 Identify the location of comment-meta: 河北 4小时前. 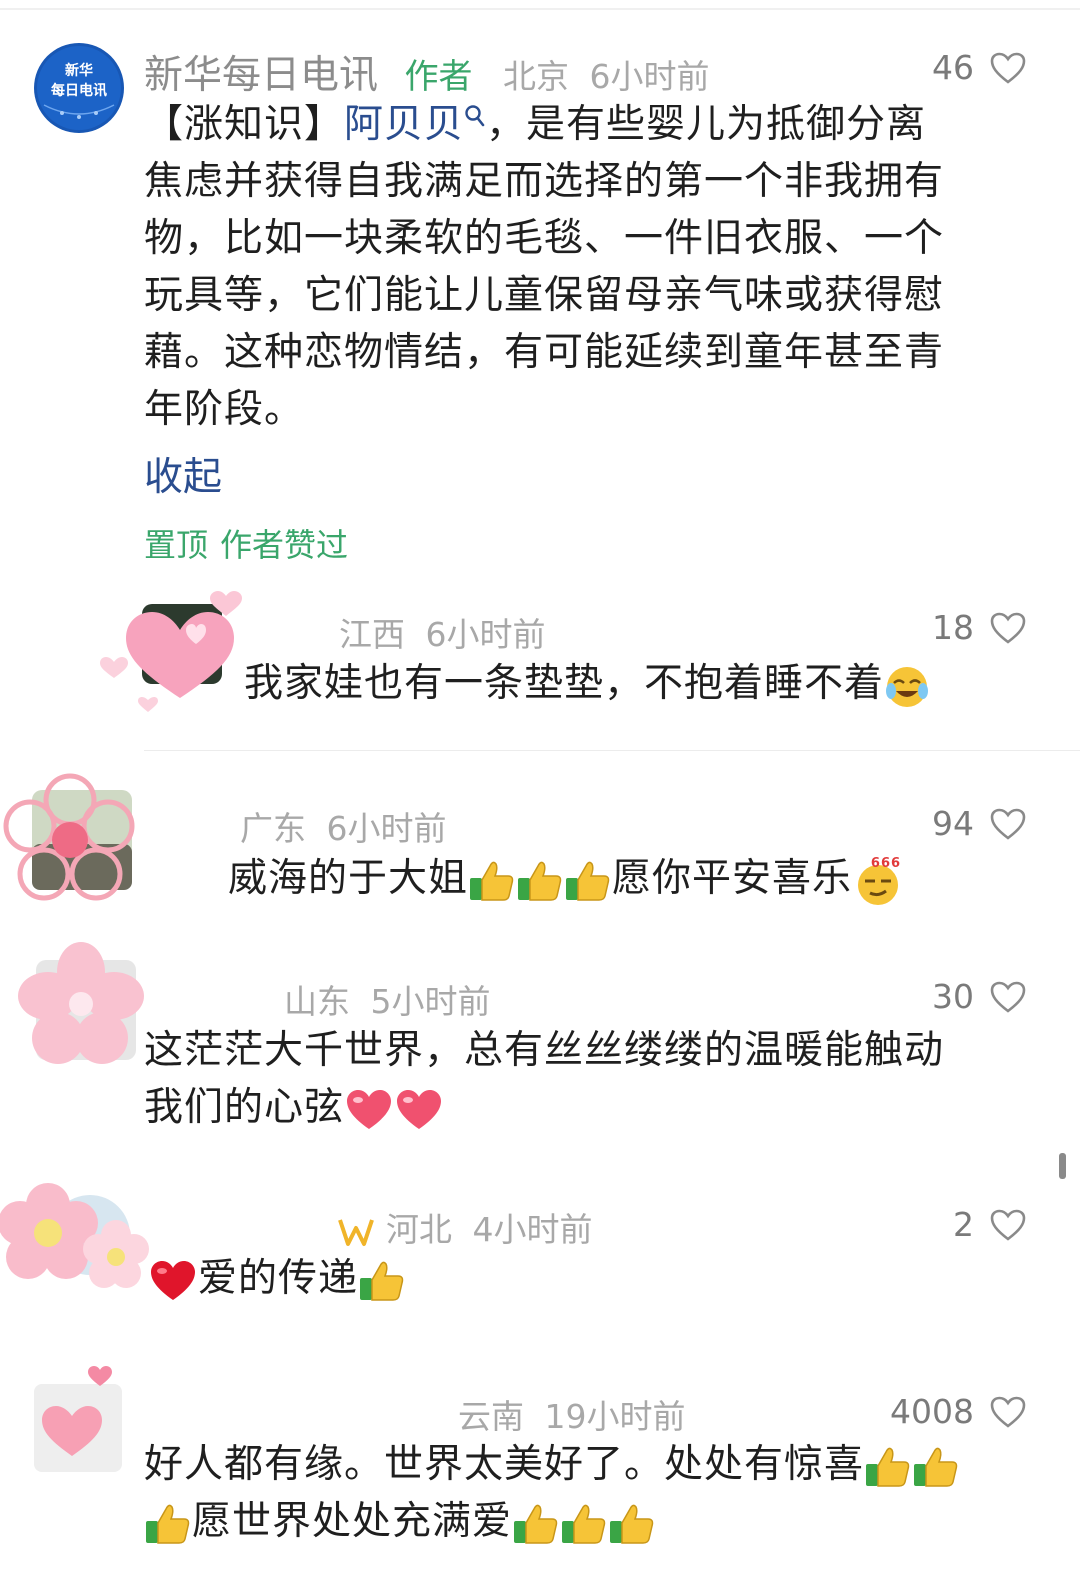
(464, 1227).